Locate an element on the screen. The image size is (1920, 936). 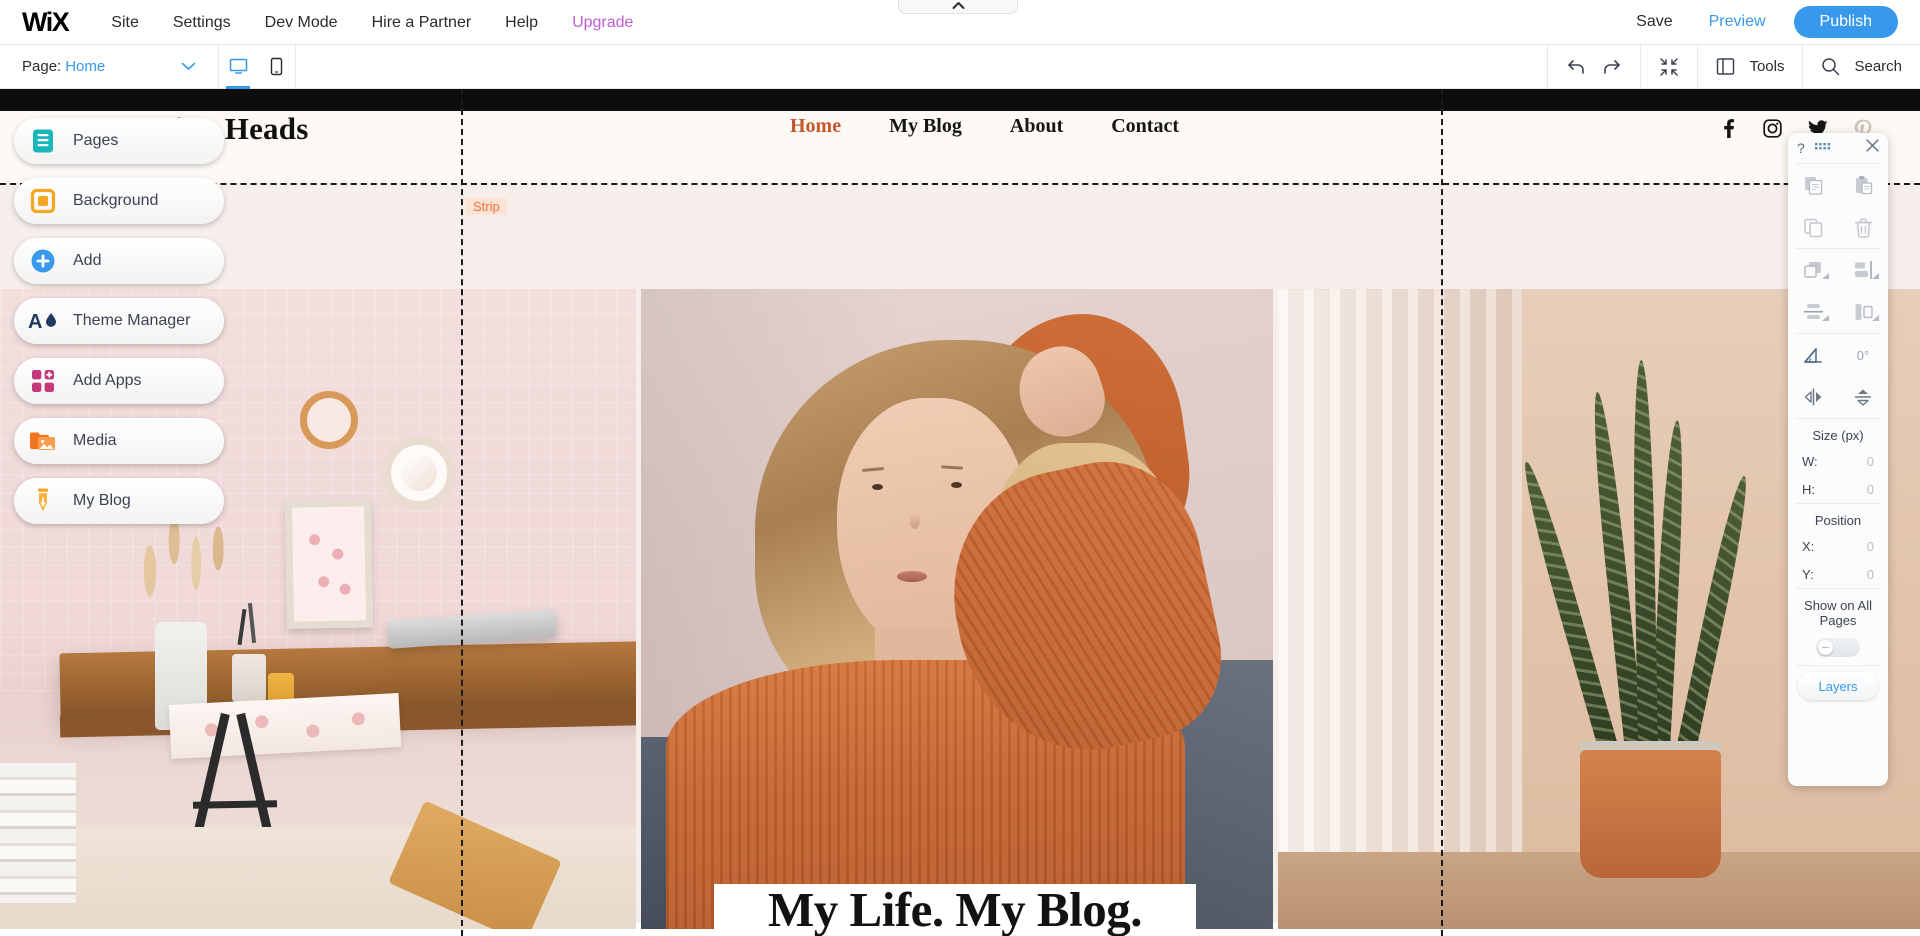
chevron-up-icon is located at coordinates (958, 5).